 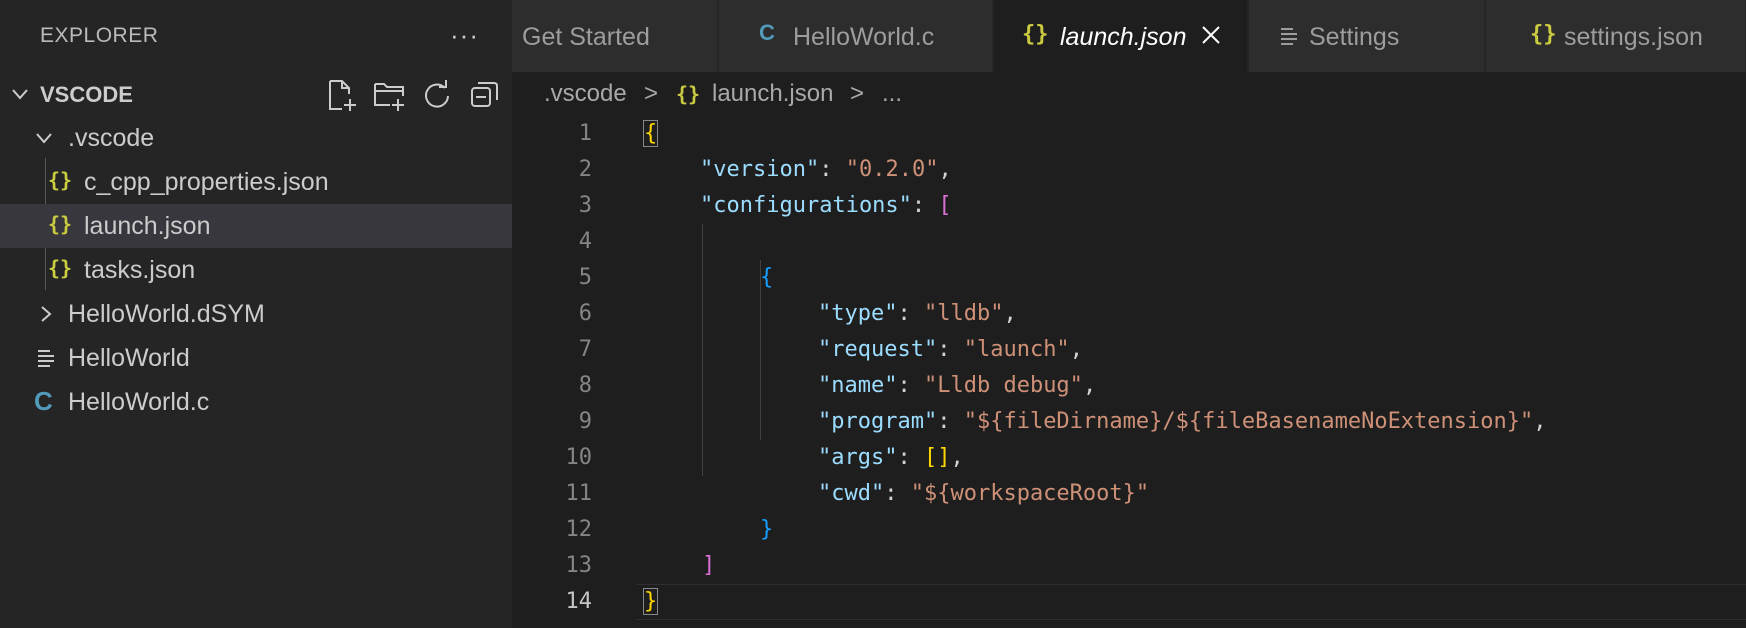 I want to click on refresh-icon, so click(x=437, y=95).